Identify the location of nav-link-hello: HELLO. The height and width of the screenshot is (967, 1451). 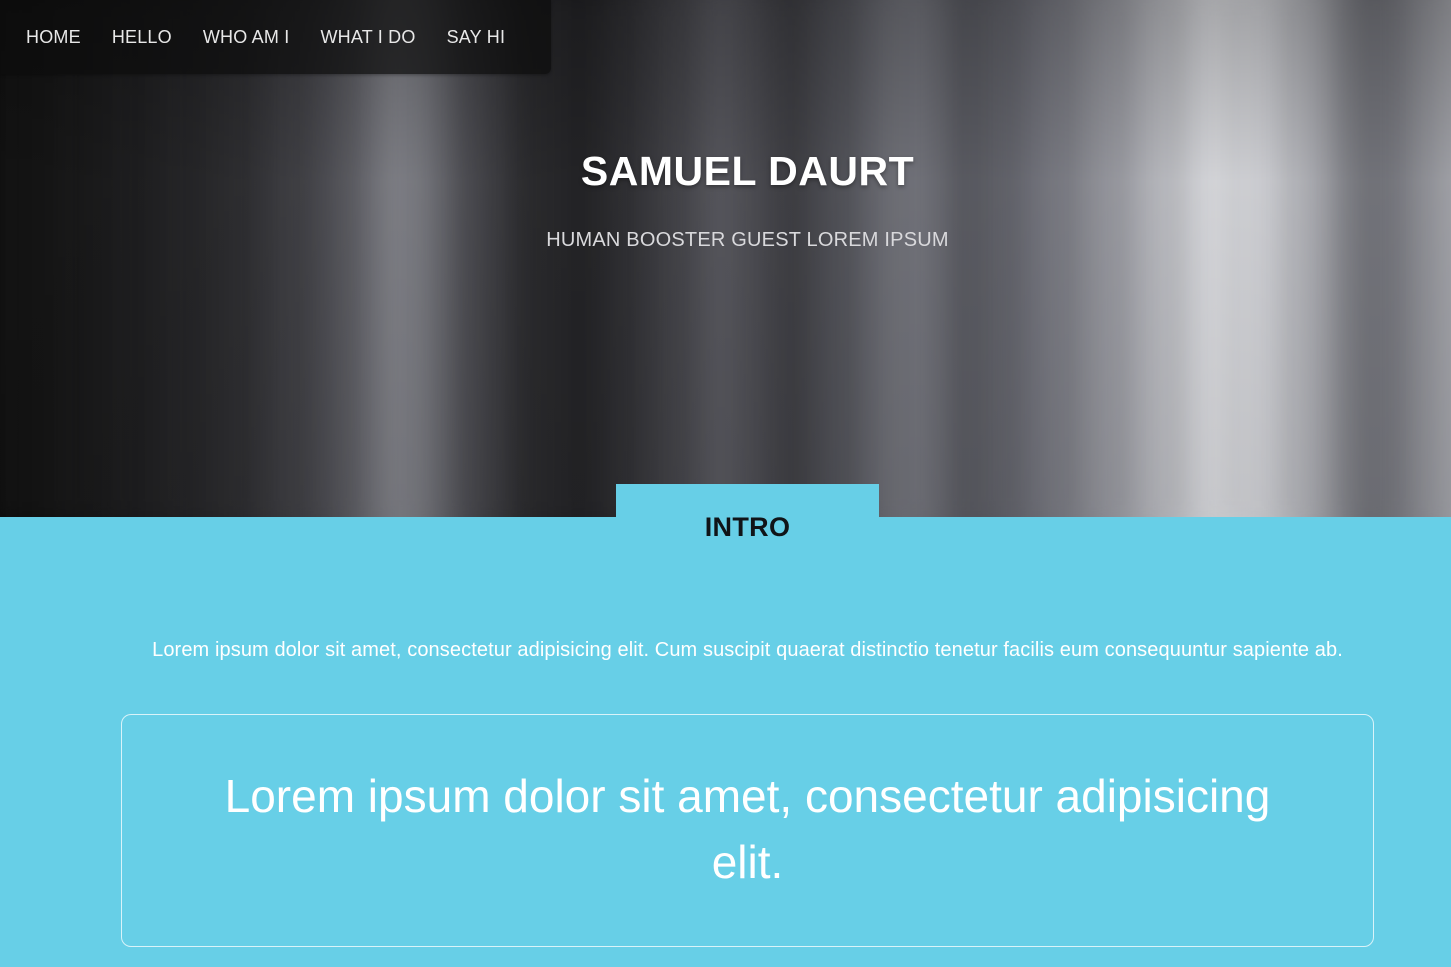
(142, 37).